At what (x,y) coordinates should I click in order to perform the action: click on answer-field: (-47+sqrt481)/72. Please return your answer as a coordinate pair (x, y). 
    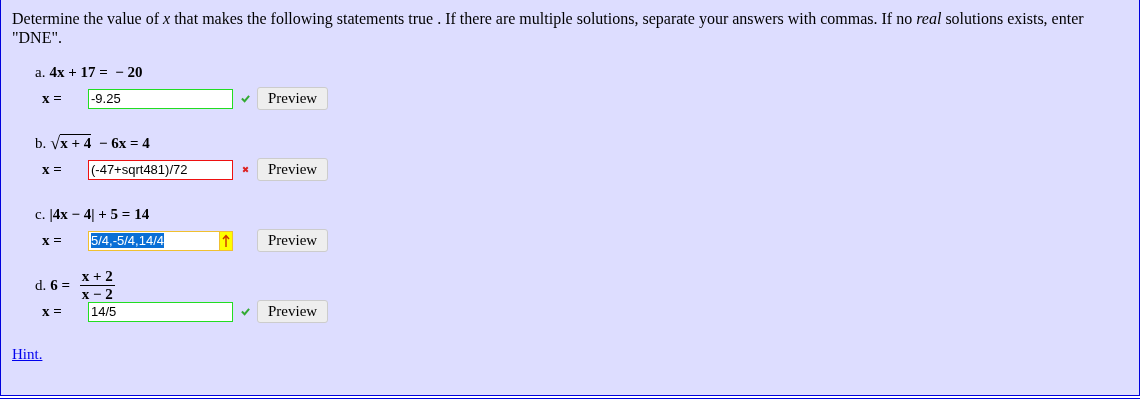
    Looking at the image, I should click on (160, 169).